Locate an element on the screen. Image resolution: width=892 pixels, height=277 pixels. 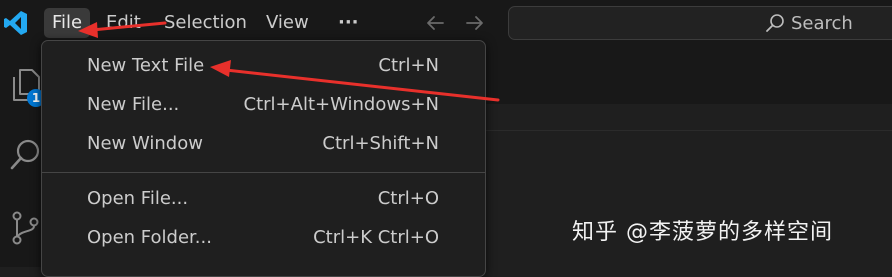
menu-item-shortcut: Ctrl+O is located at coordinates (408, 198).